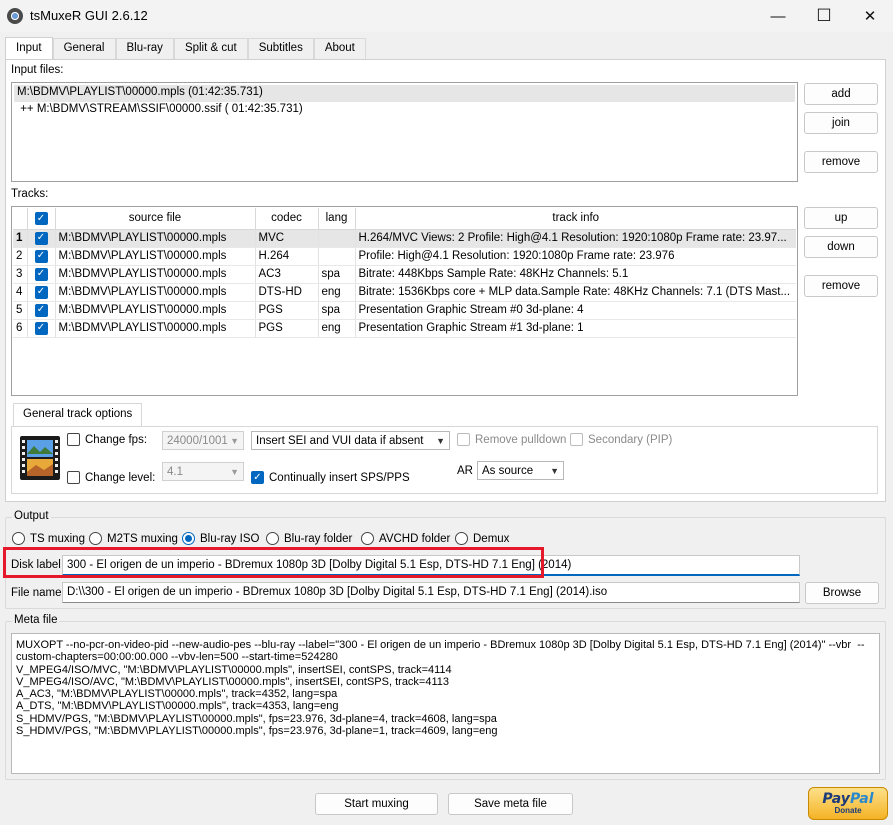 Image resolution: width=893 pixels, height=825 pixels. I want to click on sei-select: Insert SEI and VUI data if absent ▼, so click(350, 440).